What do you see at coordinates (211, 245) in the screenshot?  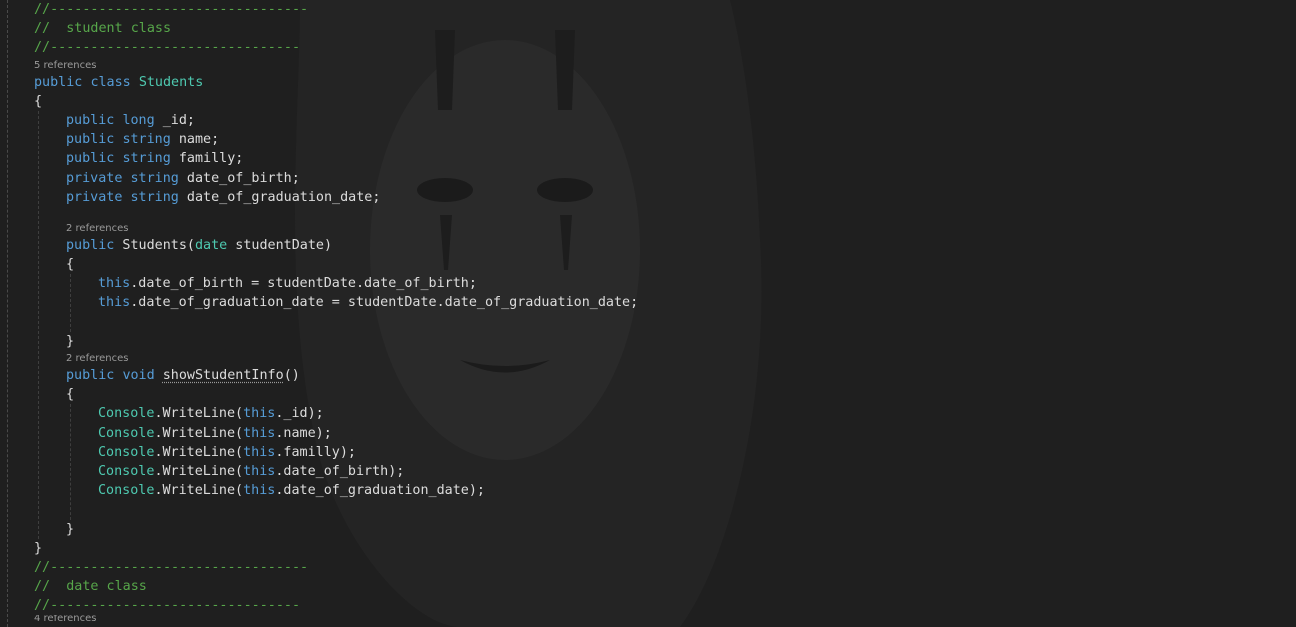 I see `code-token: date` at bounding box center [211, 245].